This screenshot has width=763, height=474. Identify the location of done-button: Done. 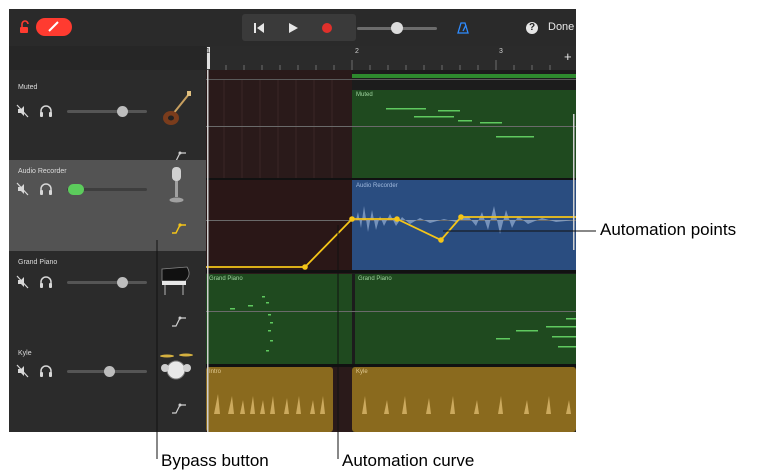
(561, 27).